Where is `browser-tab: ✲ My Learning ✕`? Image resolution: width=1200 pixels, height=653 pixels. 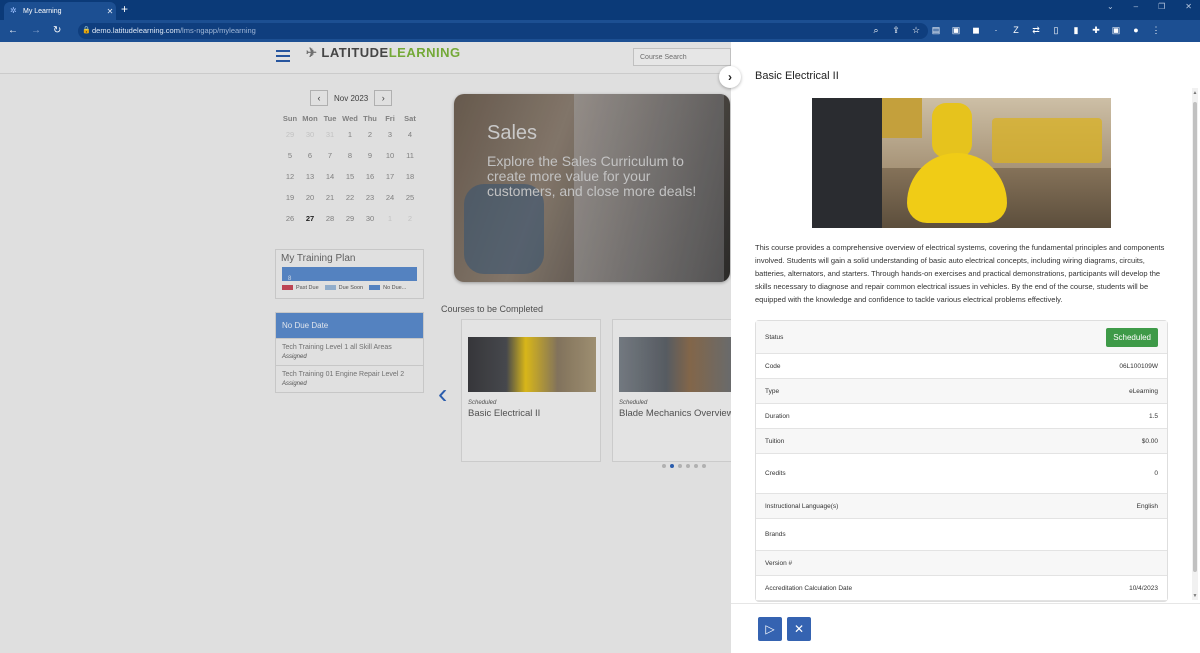
browser-tab: ✲ My Learning ✕ is located at coordinates (60, 11).